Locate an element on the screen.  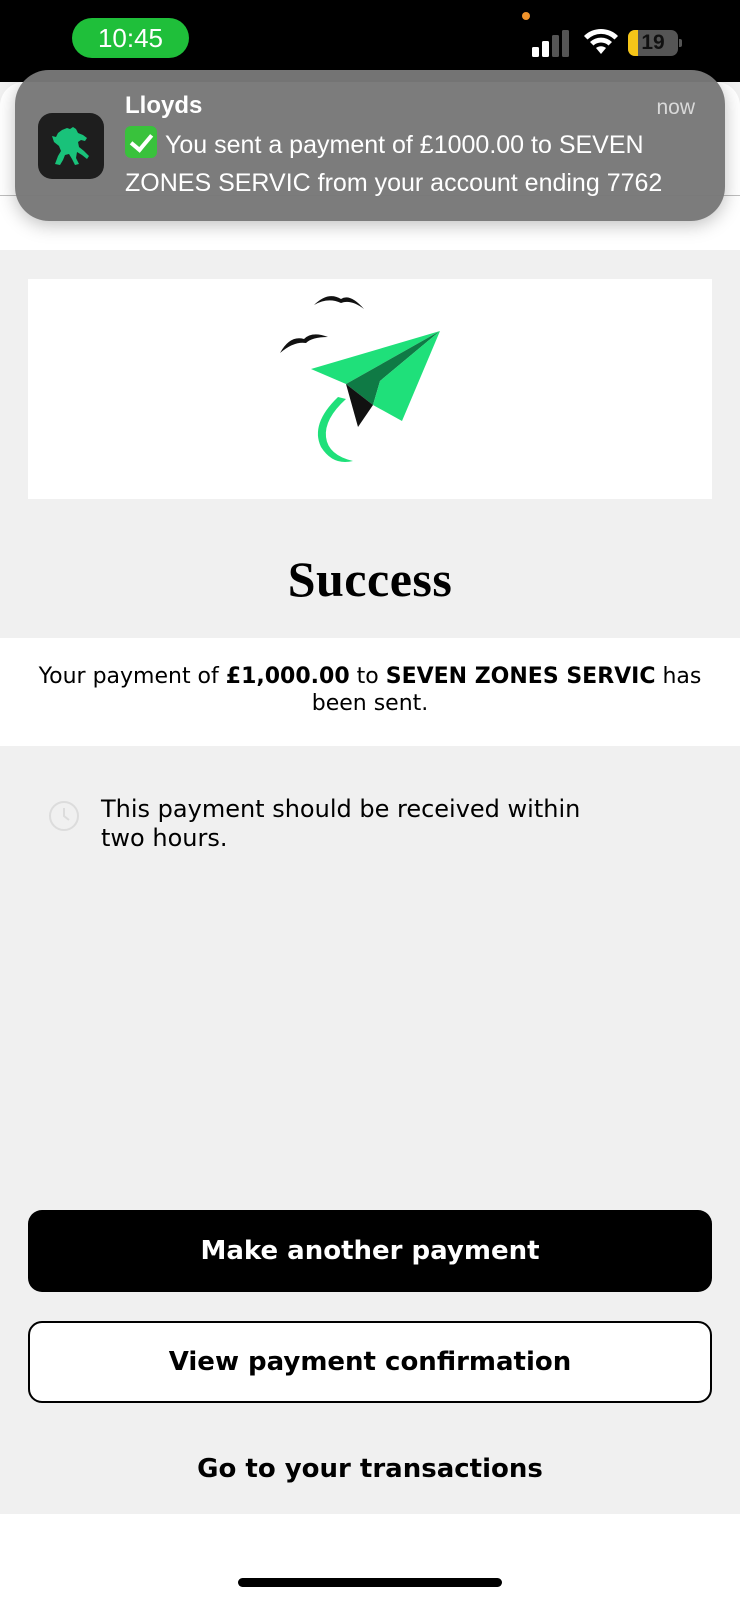
status-time: 10:45 is located at coordinates (130, 38).